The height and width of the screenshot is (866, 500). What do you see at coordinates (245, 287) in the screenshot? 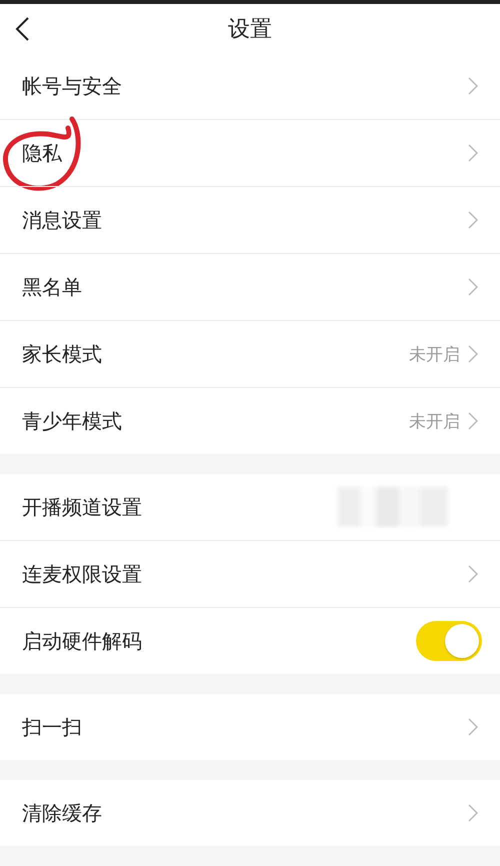
I see `settings-item: 黑名单` at bounding box center [245, 287].